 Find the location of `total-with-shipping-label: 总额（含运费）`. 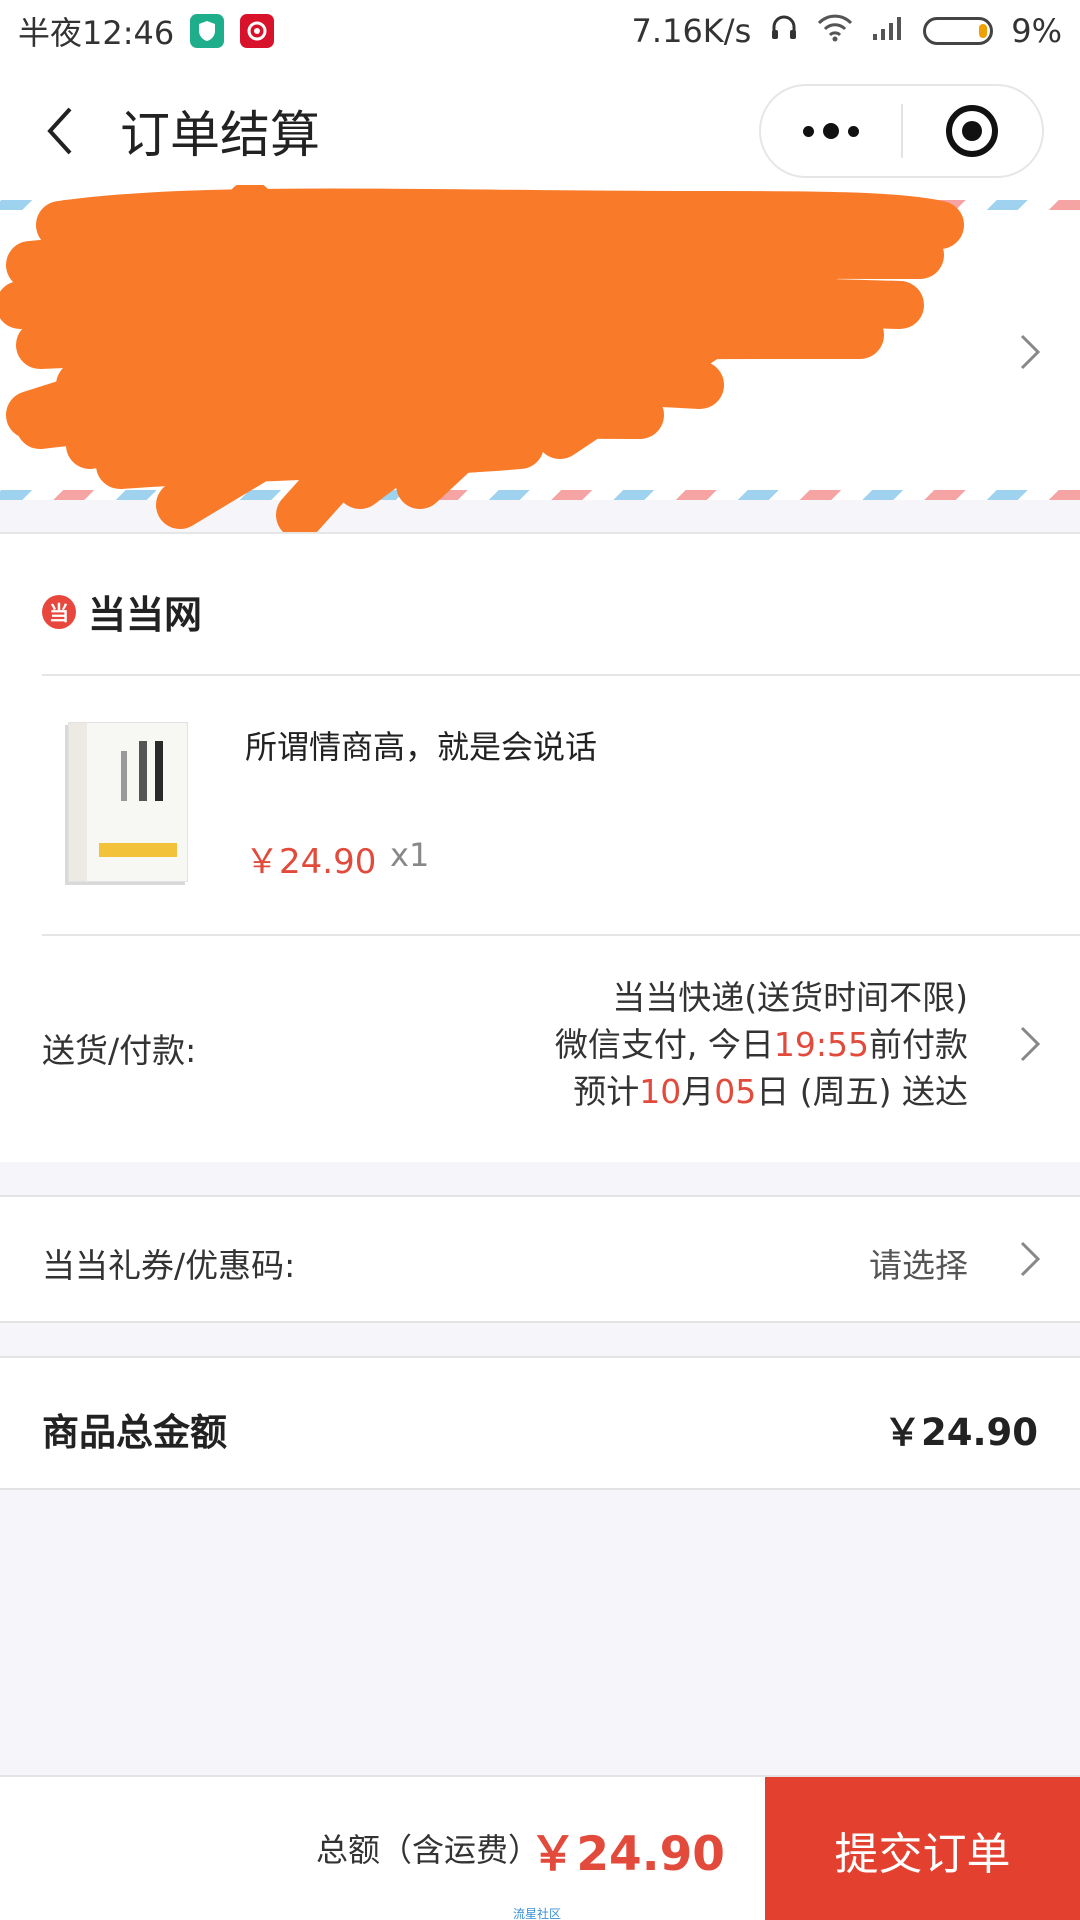

total-with-shipping-label: 总额（含运费） is located at coordinates (427, 1850).